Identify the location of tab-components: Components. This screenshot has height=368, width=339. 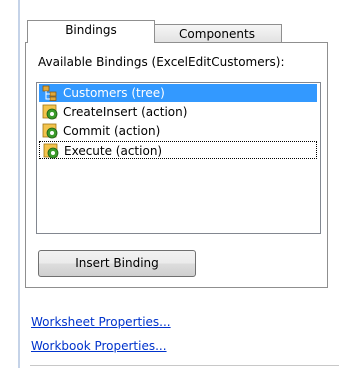
(217, 33).